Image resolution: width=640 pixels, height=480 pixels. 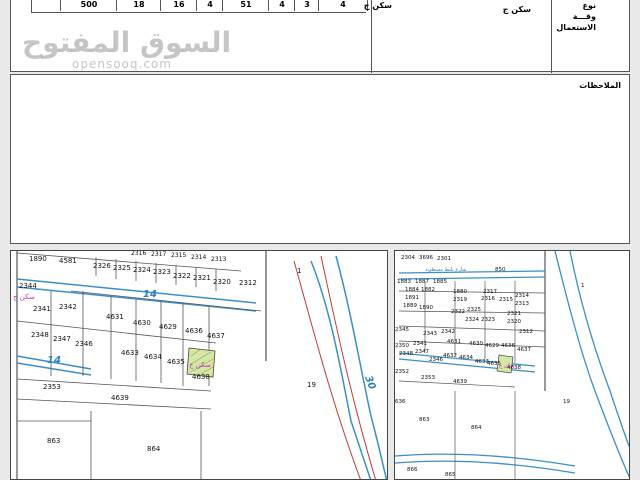 What do you see at coordinates (88, 5) in the screenshot?
I see `value-cell: 500` at bounding box center [88, 5].